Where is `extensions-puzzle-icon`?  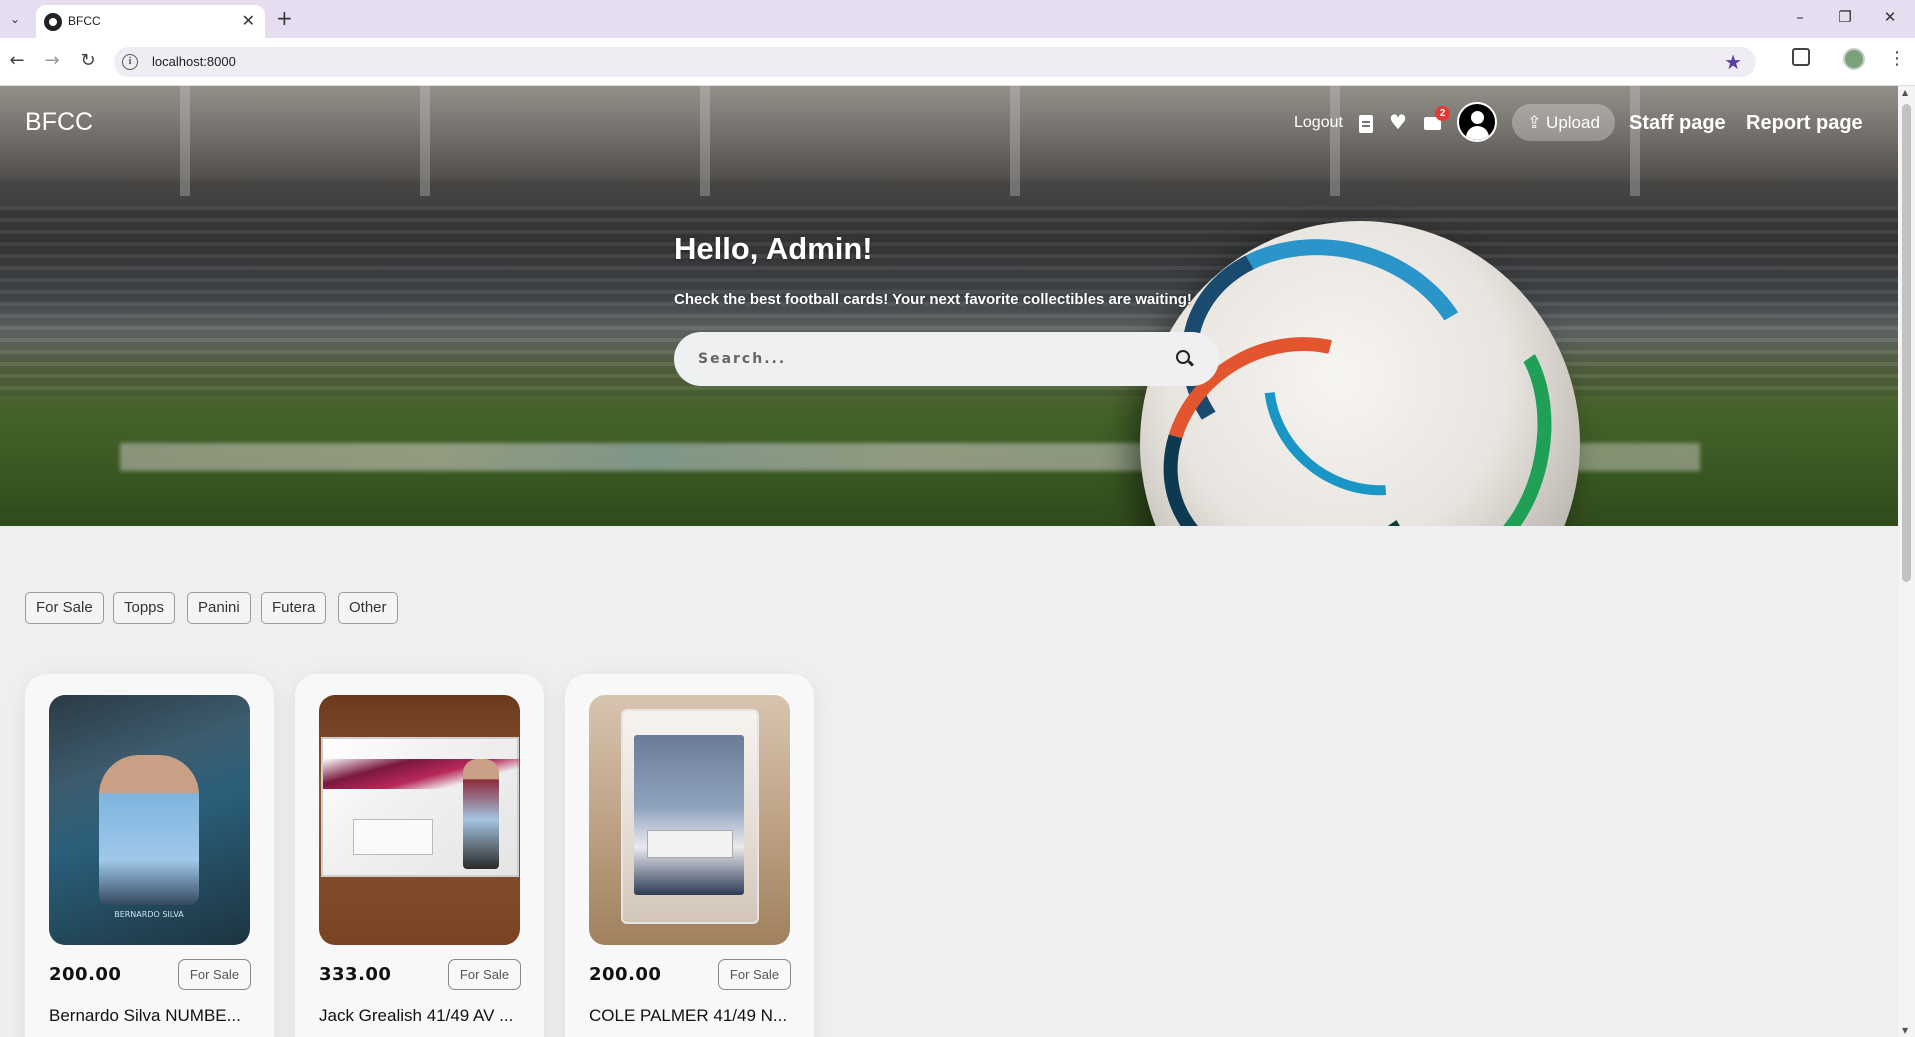
extensions-puzzle-icon is located at coordinates (1801, 57).